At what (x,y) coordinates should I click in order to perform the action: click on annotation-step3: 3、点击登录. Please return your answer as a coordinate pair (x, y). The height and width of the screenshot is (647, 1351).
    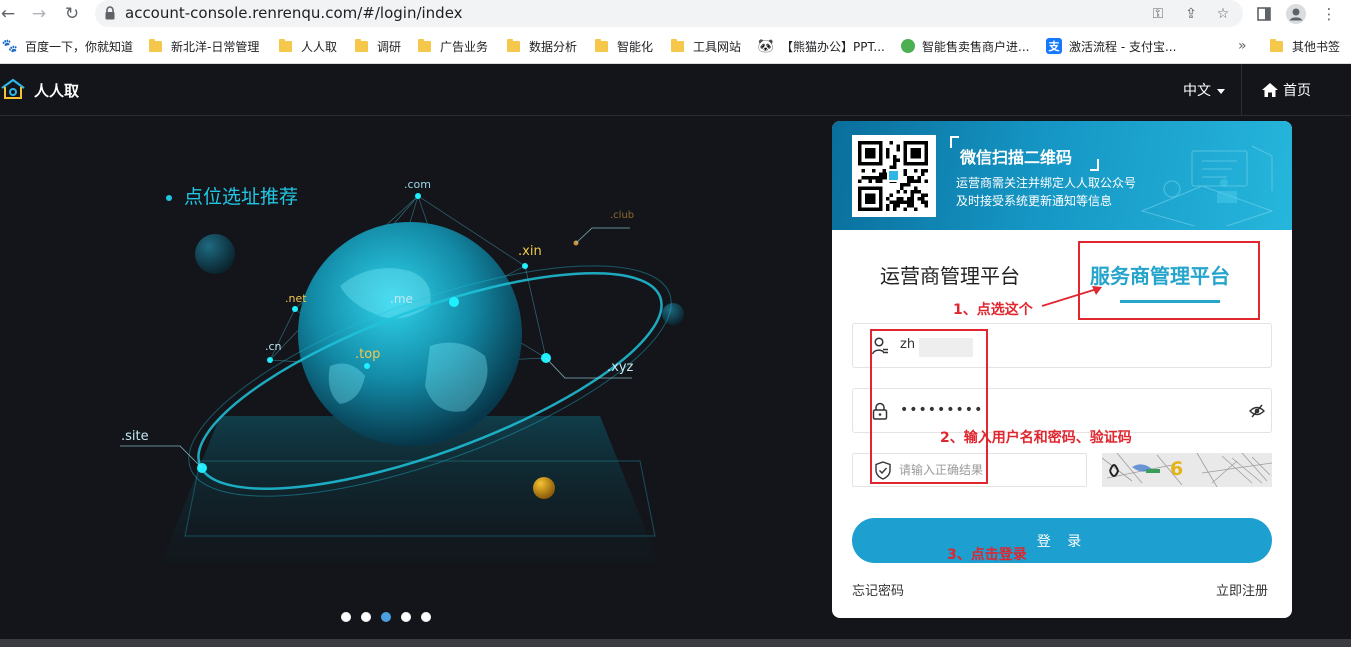
    Looking at the image, I should click on (987, 555).